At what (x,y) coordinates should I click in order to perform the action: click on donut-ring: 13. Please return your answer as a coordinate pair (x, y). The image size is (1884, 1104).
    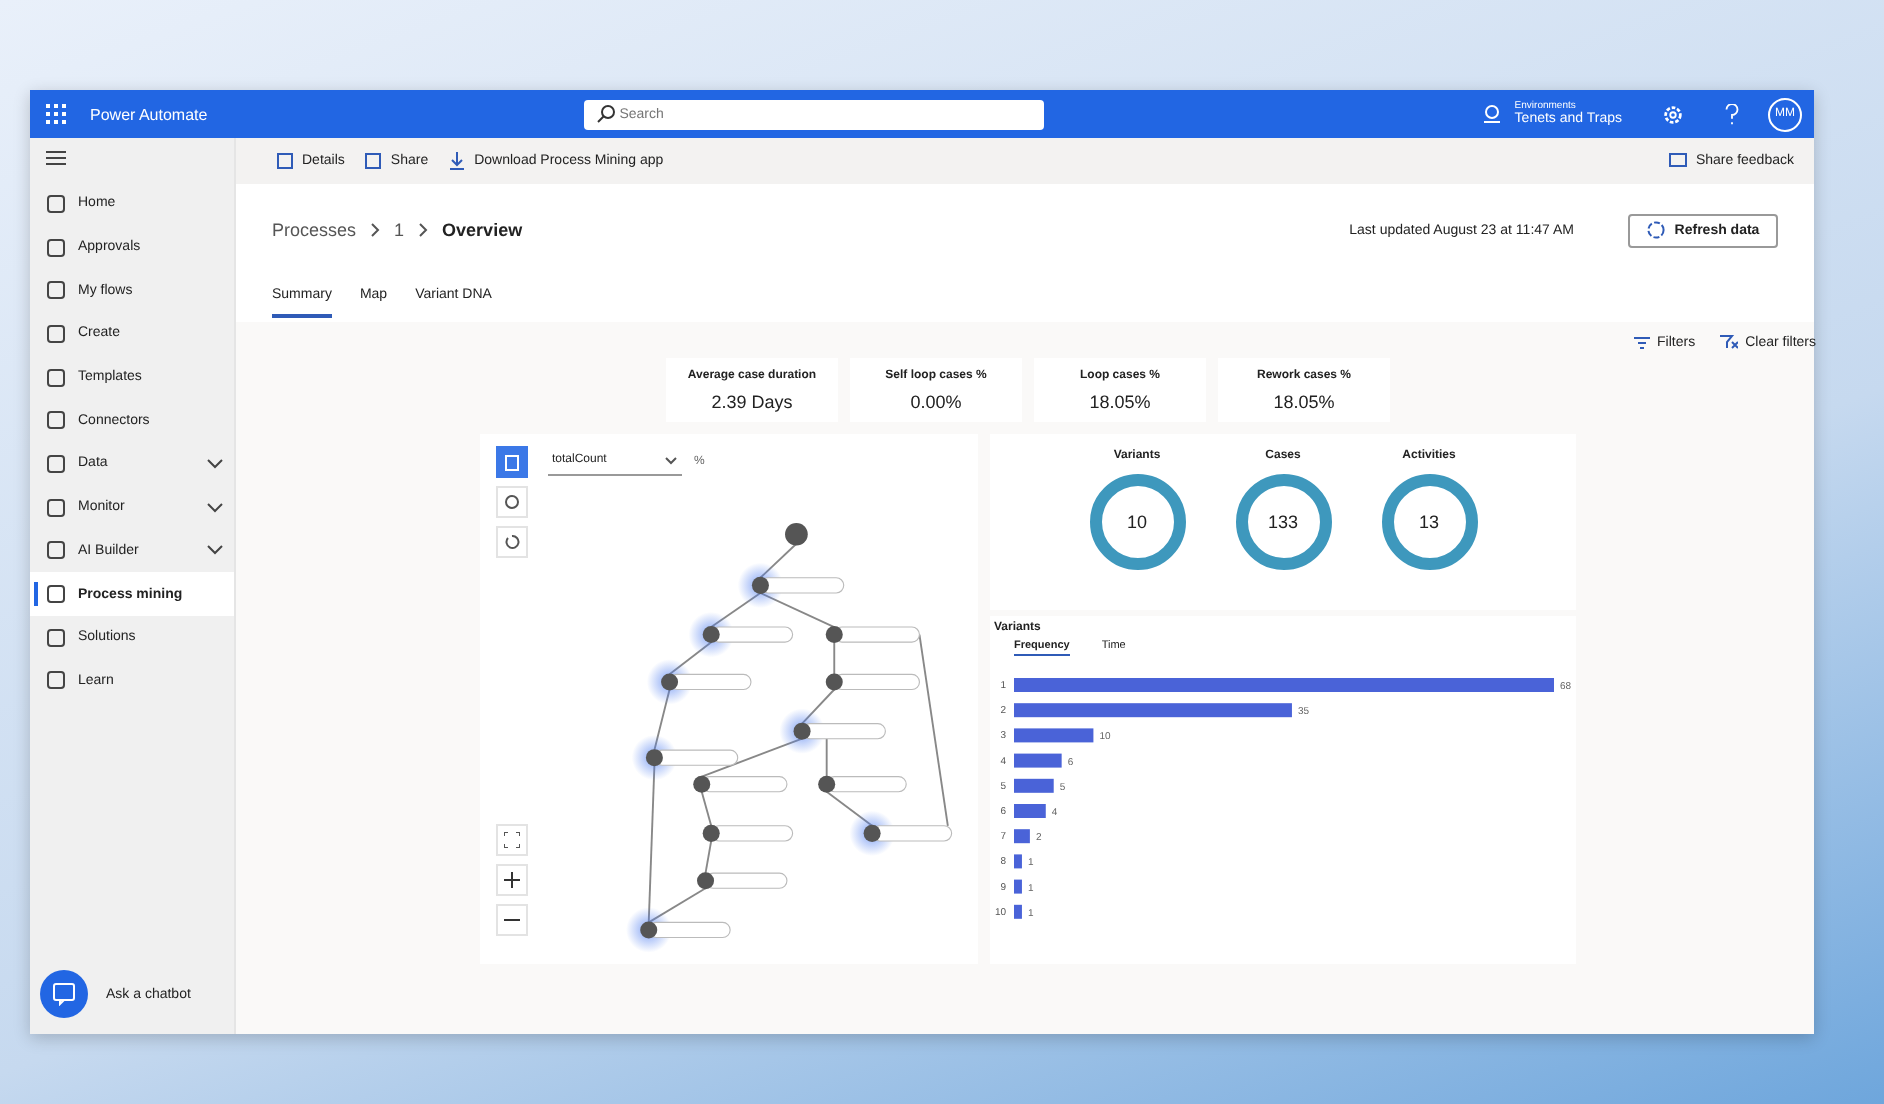
    Looking at the image, I should click on (1429, 522).